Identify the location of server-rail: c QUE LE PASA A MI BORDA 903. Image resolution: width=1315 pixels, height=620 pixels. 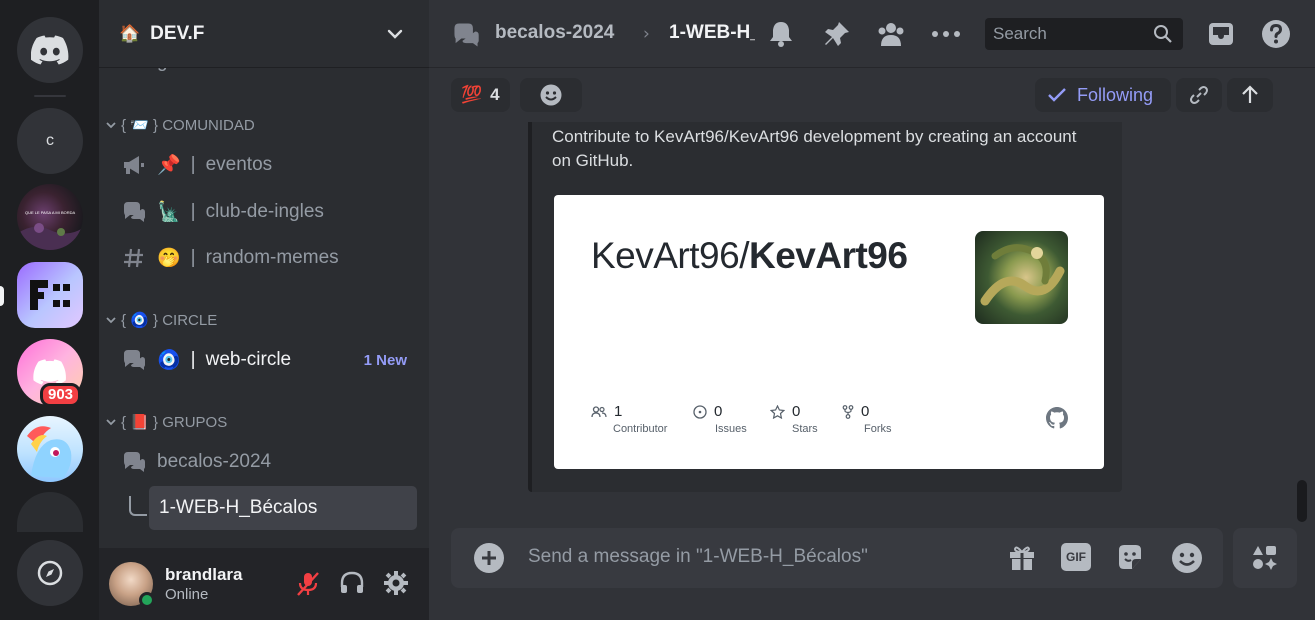
(49, 310).